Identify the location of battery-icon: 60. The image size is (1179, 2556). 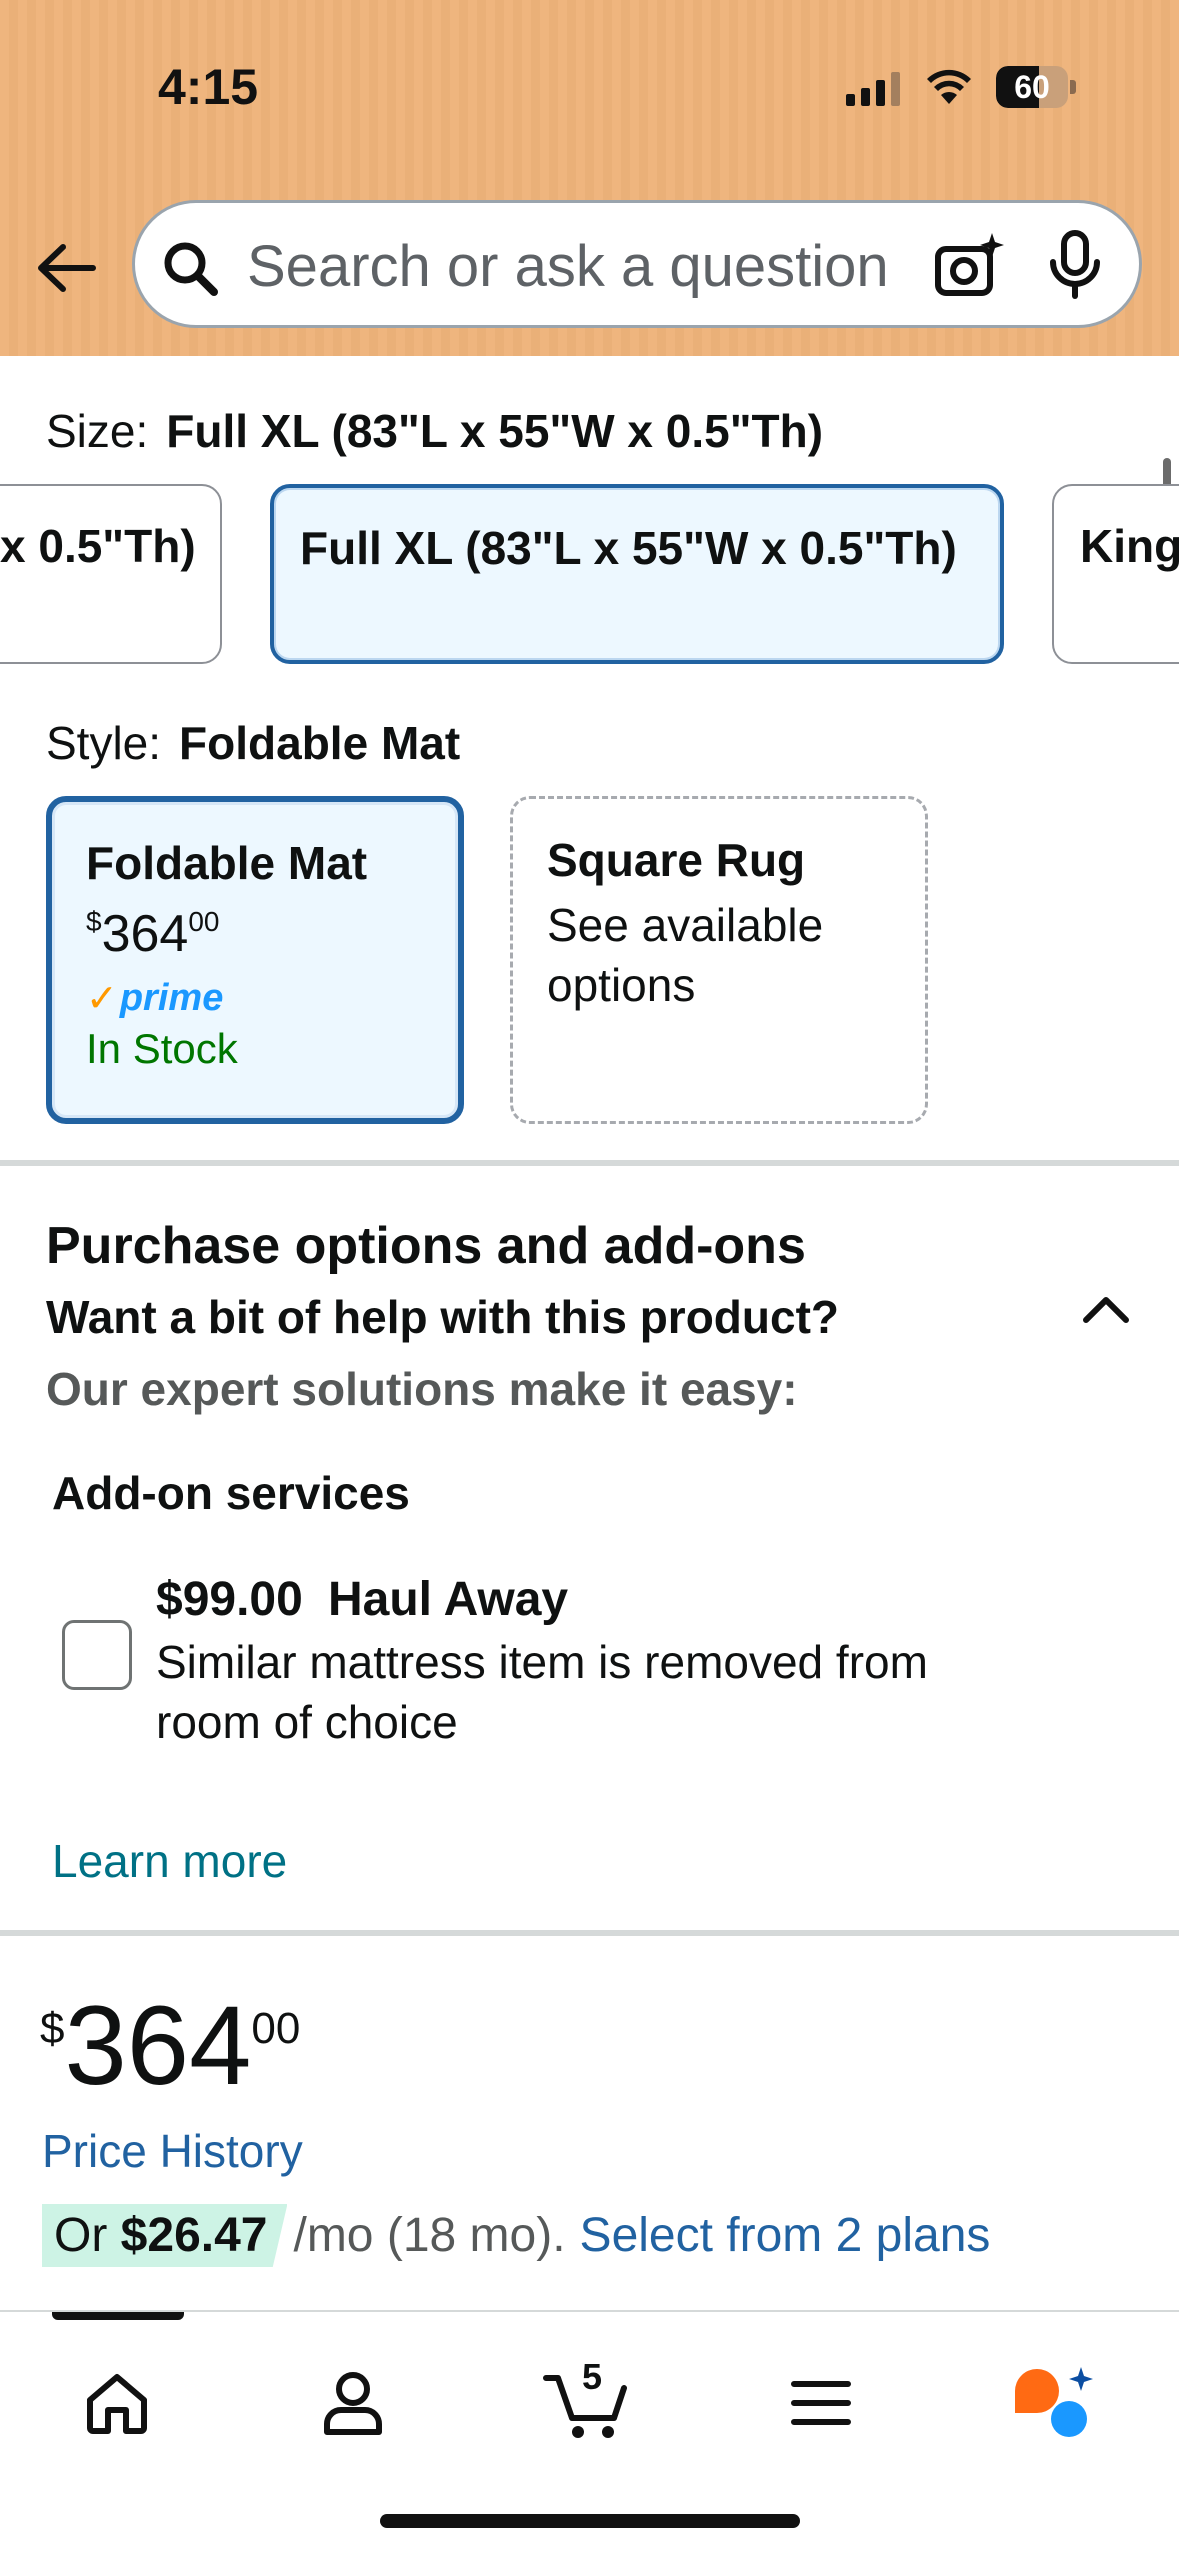
(1036, 87).